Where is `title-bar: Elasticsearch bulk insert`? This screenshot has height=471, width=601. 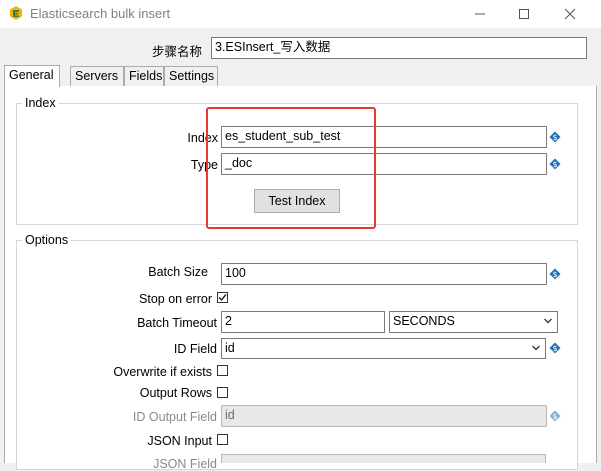
title-bar: Elasticsearch bulk insert is located at coordinates (300, 14).